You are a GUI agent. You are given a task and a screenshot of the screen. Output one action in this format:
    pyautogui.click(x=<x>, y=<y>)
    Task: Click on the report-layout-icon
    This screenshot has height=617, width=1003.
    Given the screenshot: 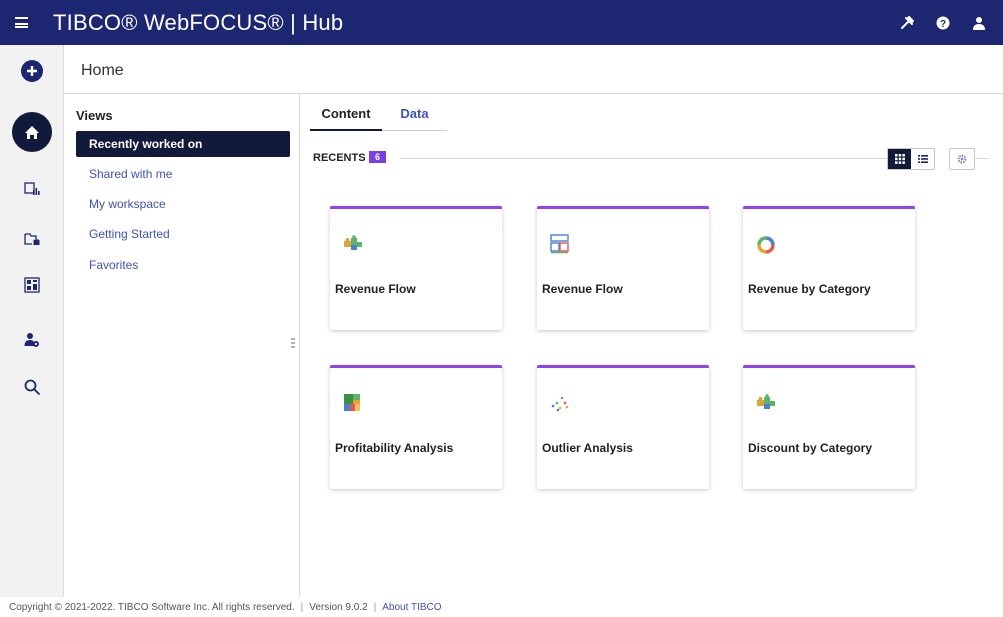 What is the action you would take?
    pyautogui.click(x=560, y=244)
    